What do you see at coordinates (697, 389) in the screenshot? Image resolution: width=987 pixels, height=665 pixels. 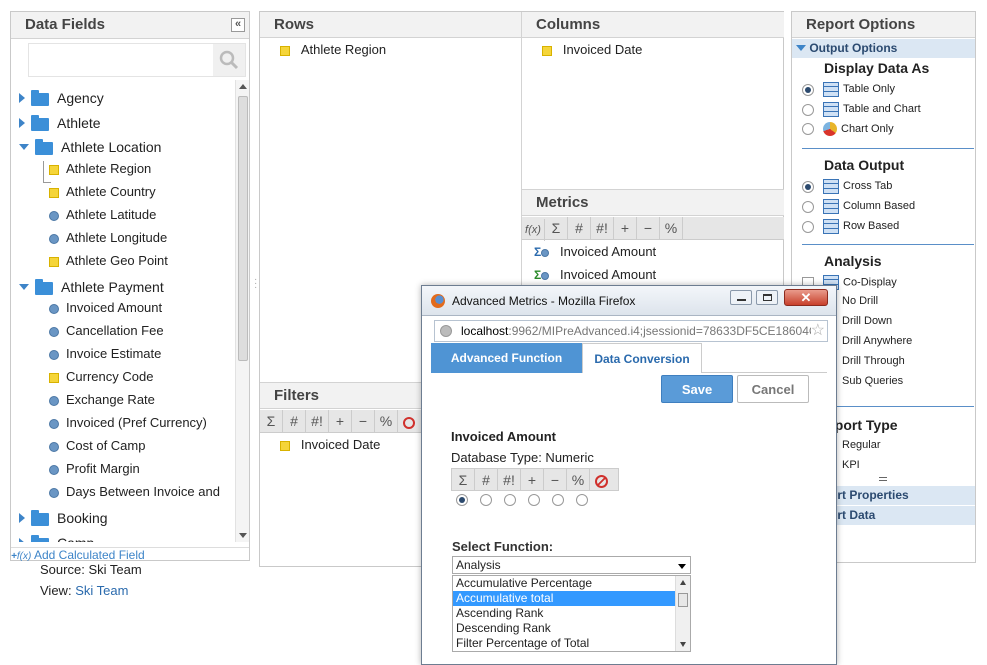 I see `save-button: Save` at bounding box center [697, 389].